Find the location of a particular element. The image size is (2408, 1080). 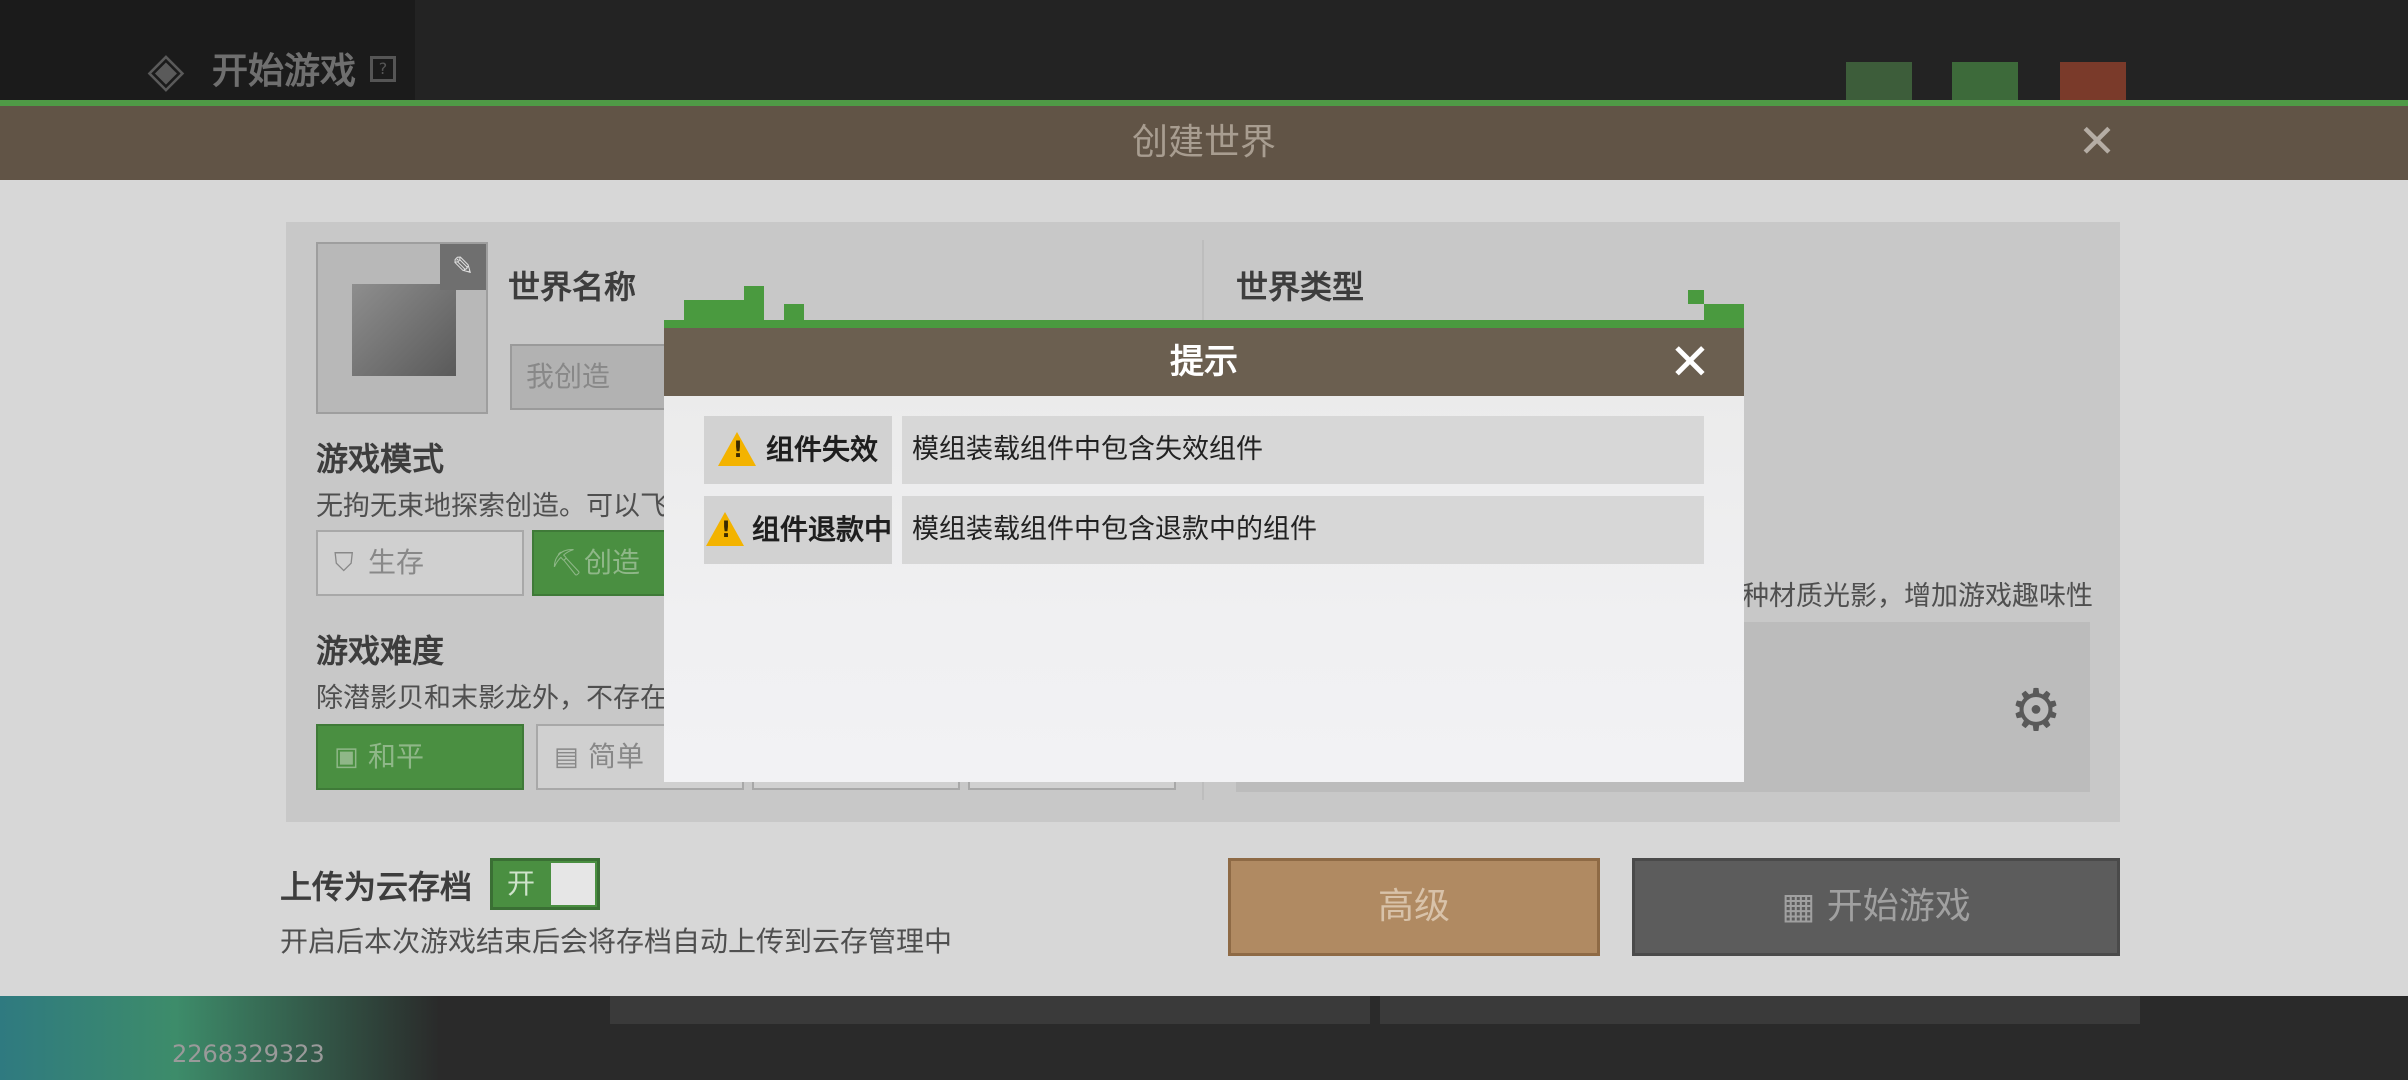

gamepad-icon: ▦ is located at coordinates (1798, 906).